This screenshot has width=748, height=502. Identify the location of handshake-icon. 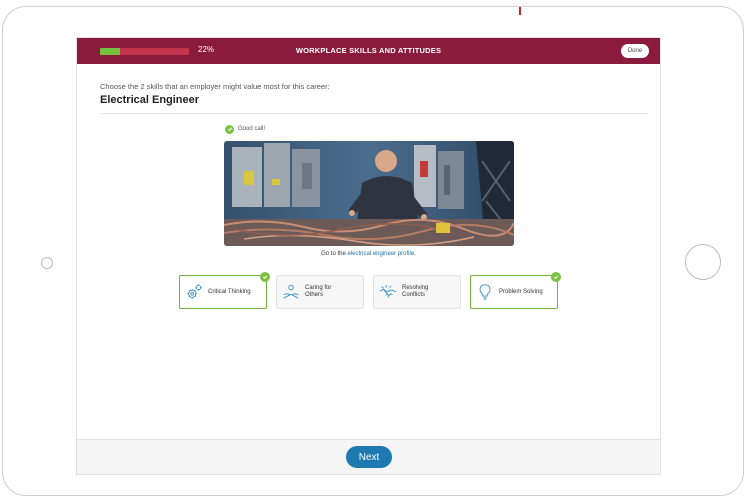
(388, 292).